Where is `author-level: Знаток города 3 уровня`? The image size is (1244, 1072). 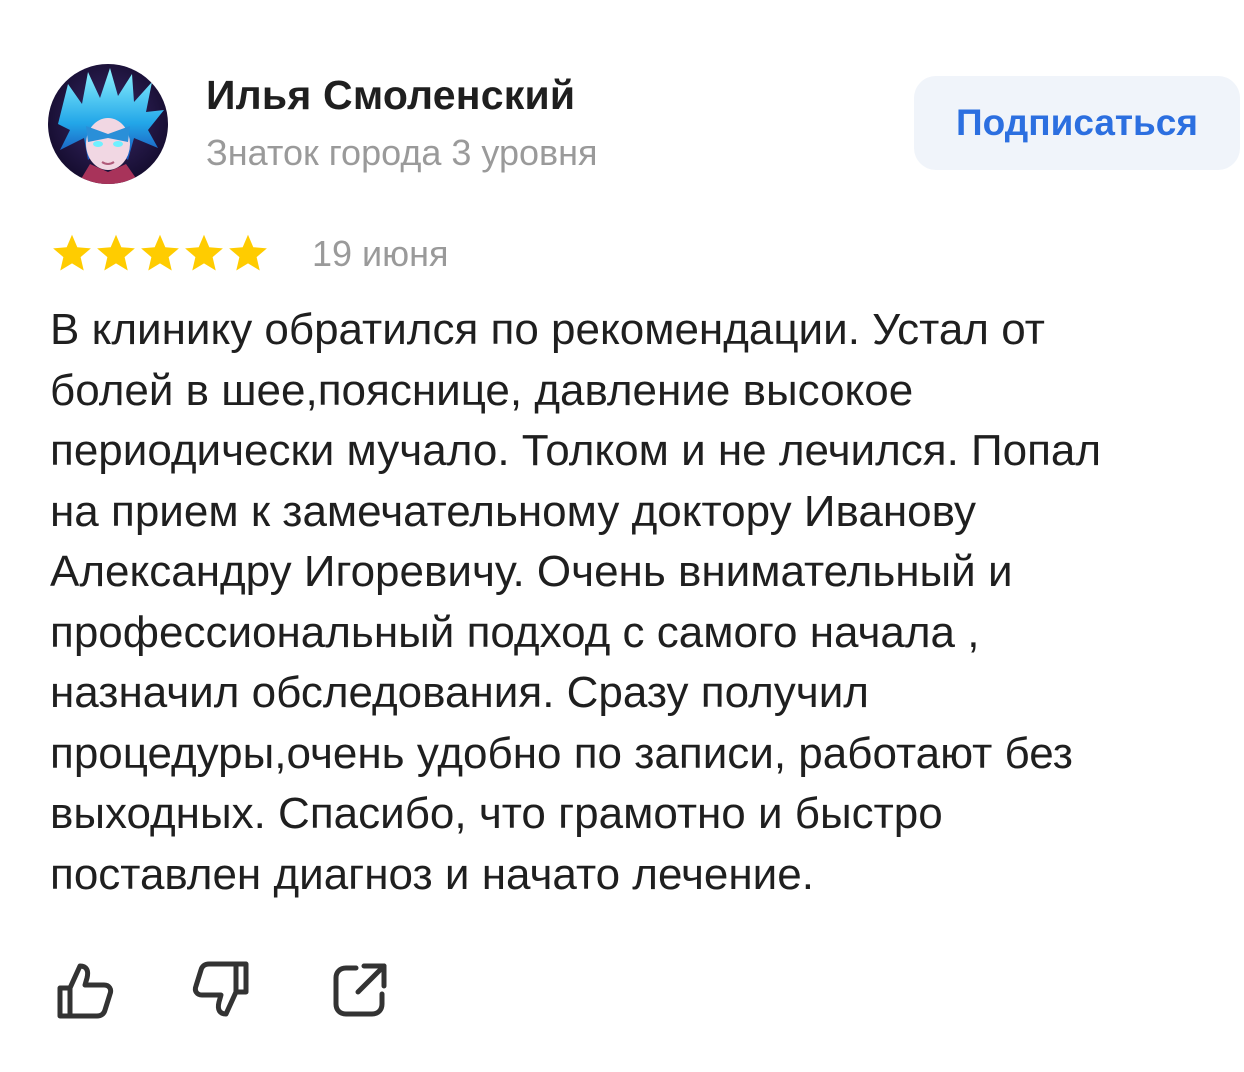
author-level: Знаток города 3 уровня is located at coordinates (402, 152).